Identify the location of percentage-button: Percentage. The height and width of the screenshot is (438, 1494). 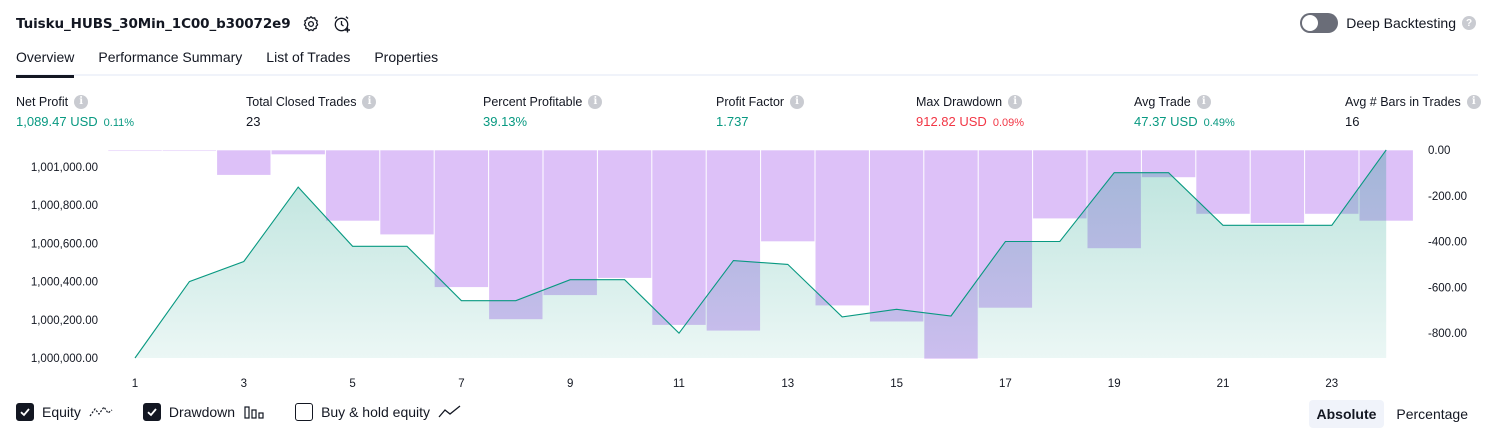
(1432, 414).